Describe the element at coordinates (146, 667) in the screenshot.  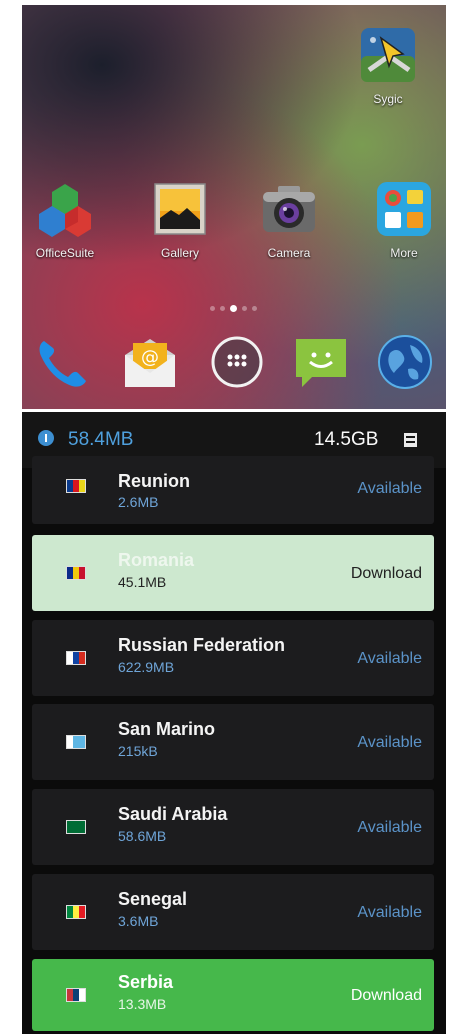
I see `map-size: 622.9MB` at that location.